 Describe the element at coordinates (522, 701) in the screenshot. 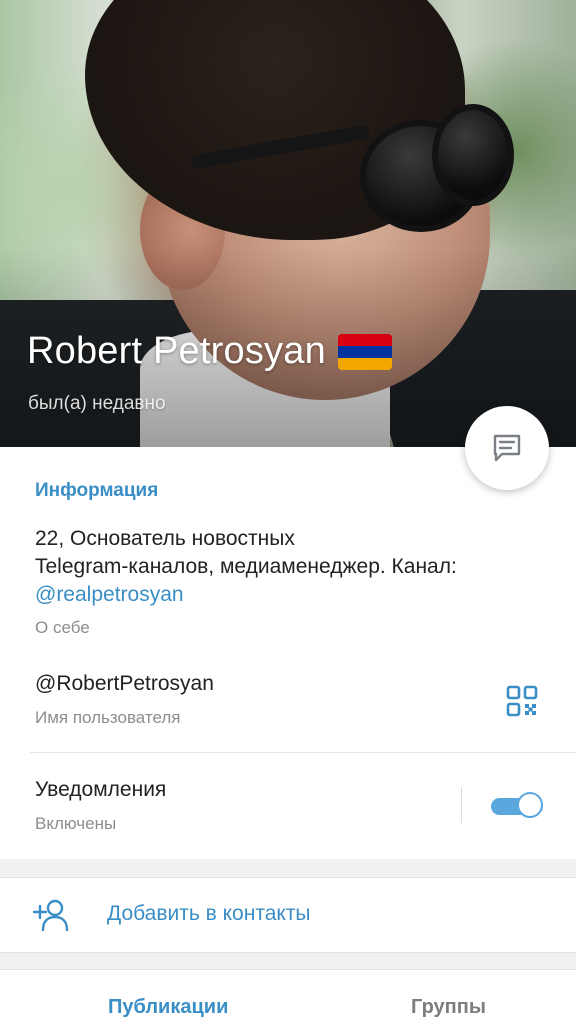

I see `qr-code-icon` at that location.